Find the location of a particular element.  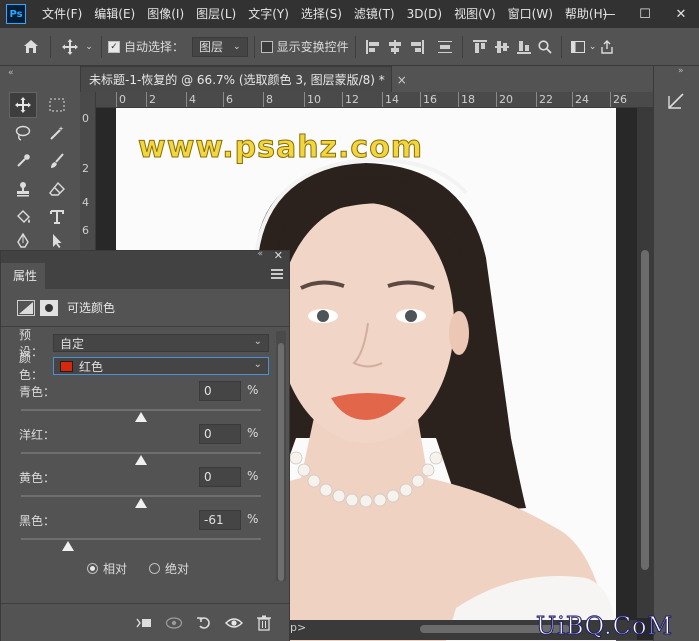

magic-wand-tool-button is located at coordinates (57, 133).